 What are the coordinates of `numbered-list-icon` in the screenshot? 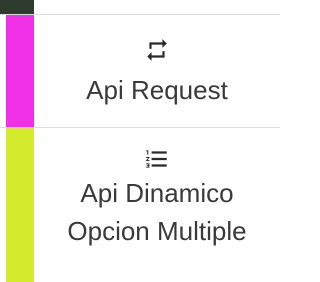 It's located at (156, 159).